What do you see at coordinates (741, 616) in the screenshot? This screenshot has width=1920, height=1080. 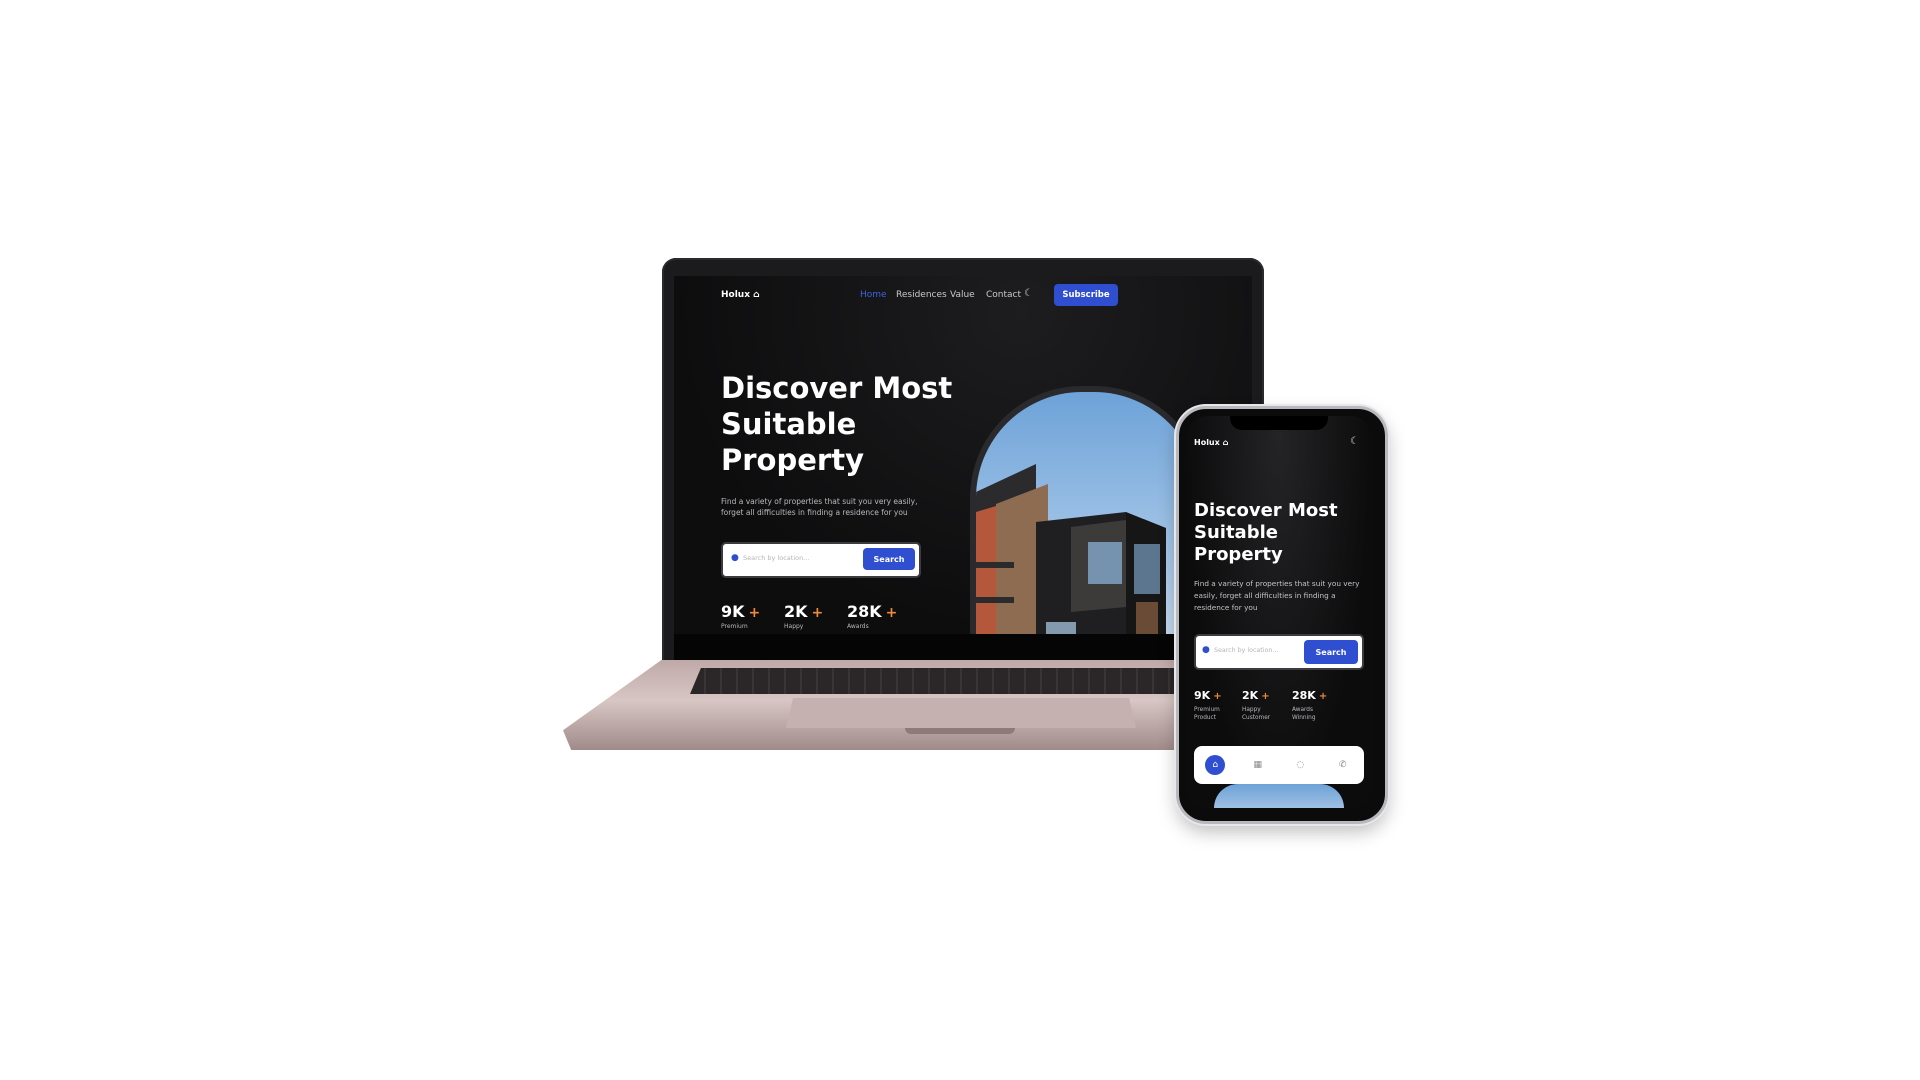 I see `stat-premium: 9K + Premium` at bounding box center [741, 616].